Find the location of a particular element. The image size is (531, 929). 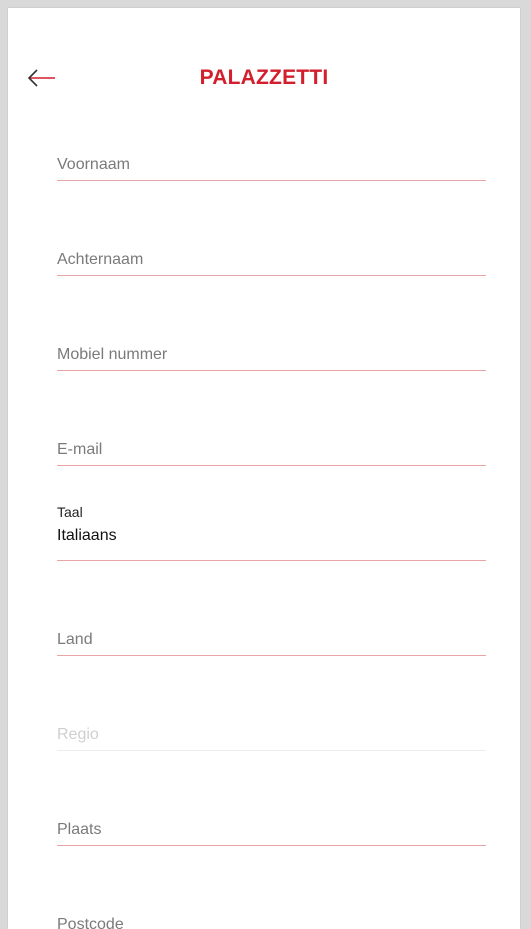

region-field: Regio is located at coordinates (271, 730).